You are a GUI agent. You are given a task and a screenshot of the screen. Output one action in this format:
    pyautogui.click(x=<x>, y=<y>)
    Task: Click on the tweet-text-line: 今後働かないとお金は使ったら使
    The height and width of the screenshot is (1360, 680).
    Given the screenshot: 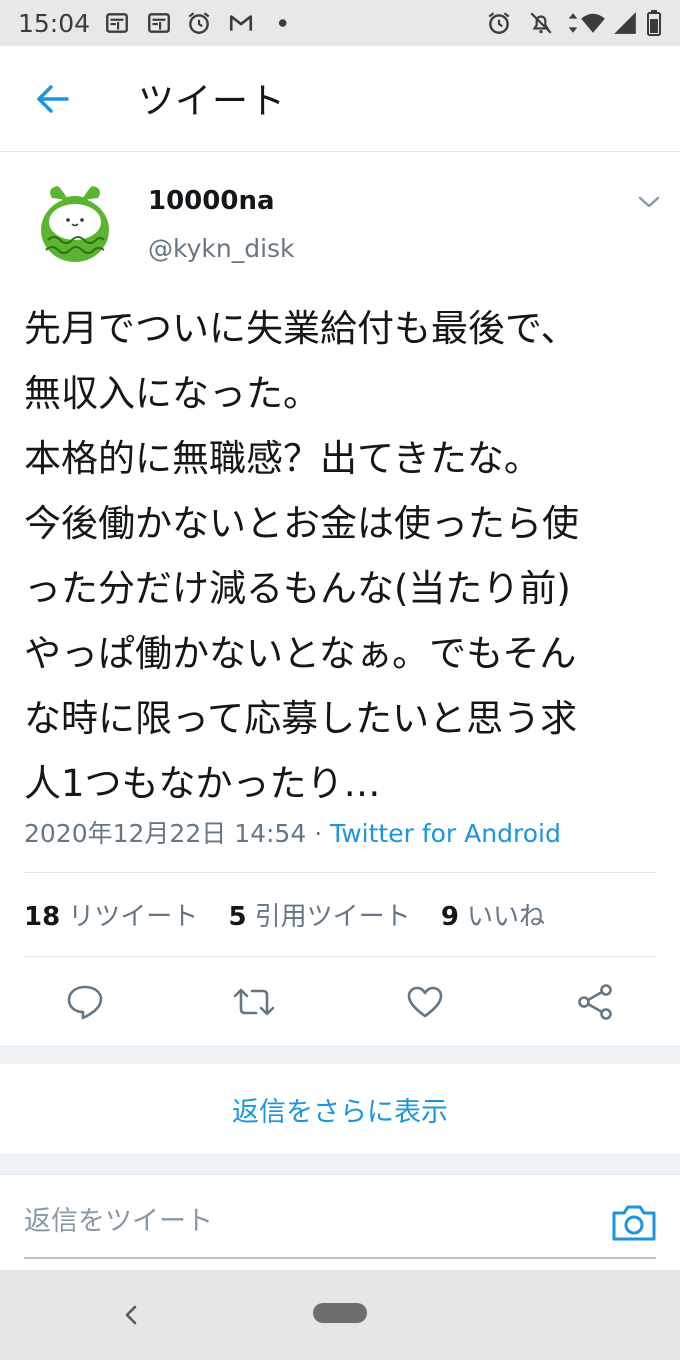 What is the action you would take?
    pyautogui.click(x=301, y=523)
    